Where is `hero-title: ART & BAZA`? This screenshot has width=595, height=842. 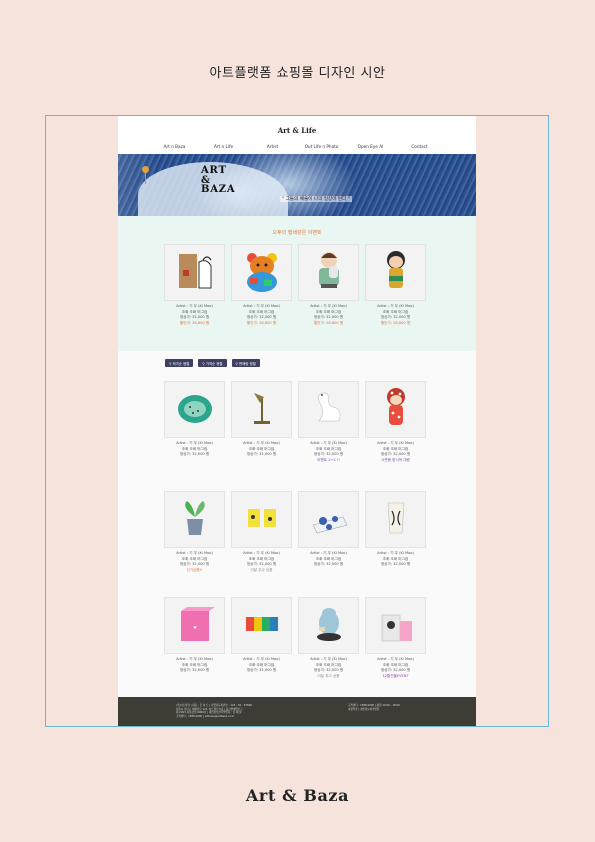
hero-title: ART & BAZA is located at coordinates (218, 180).